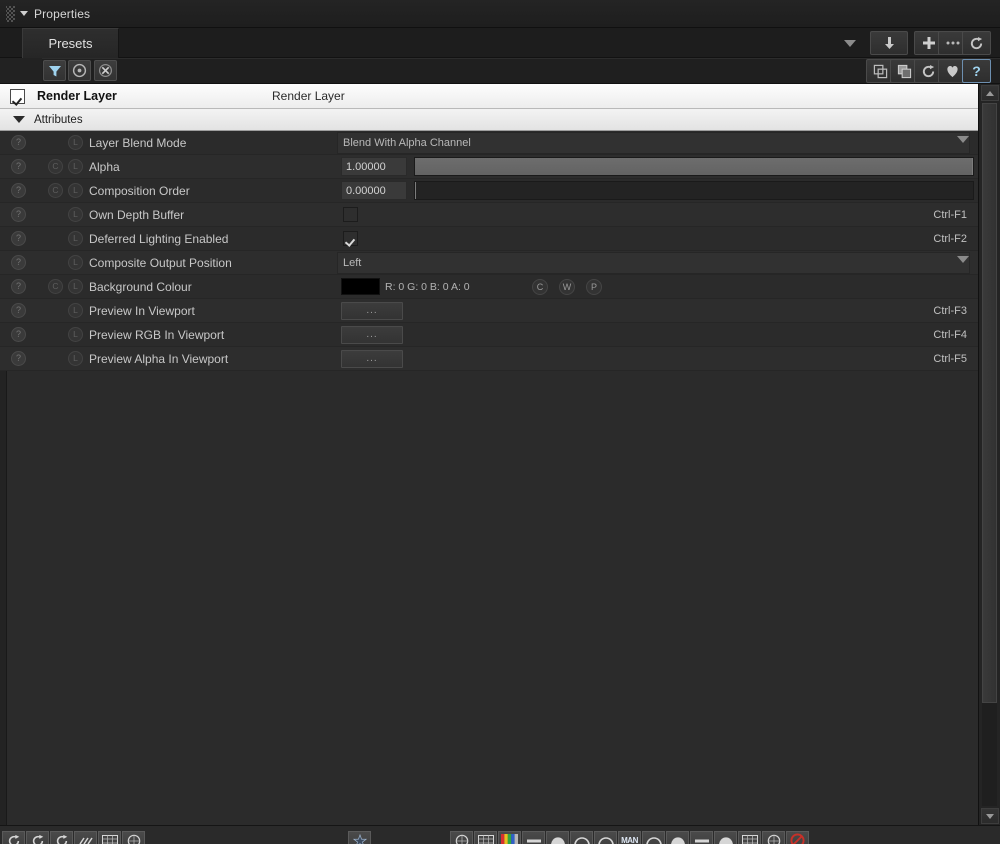 The width and height of the screenshot is (1000, 844). I want to click on colour-bars-icon, so click(509, 837).